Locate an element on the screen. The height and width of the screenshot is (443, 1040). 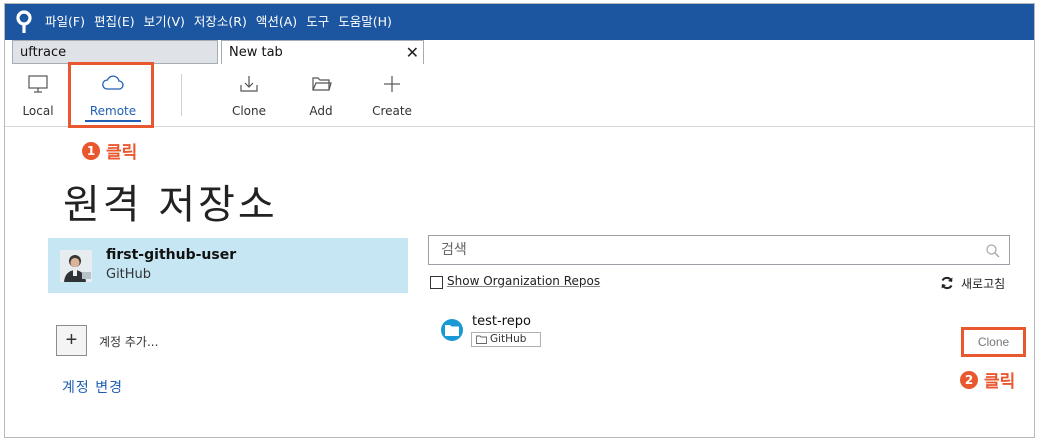
account-name: first-github-user is located at coordinates (171, 255).